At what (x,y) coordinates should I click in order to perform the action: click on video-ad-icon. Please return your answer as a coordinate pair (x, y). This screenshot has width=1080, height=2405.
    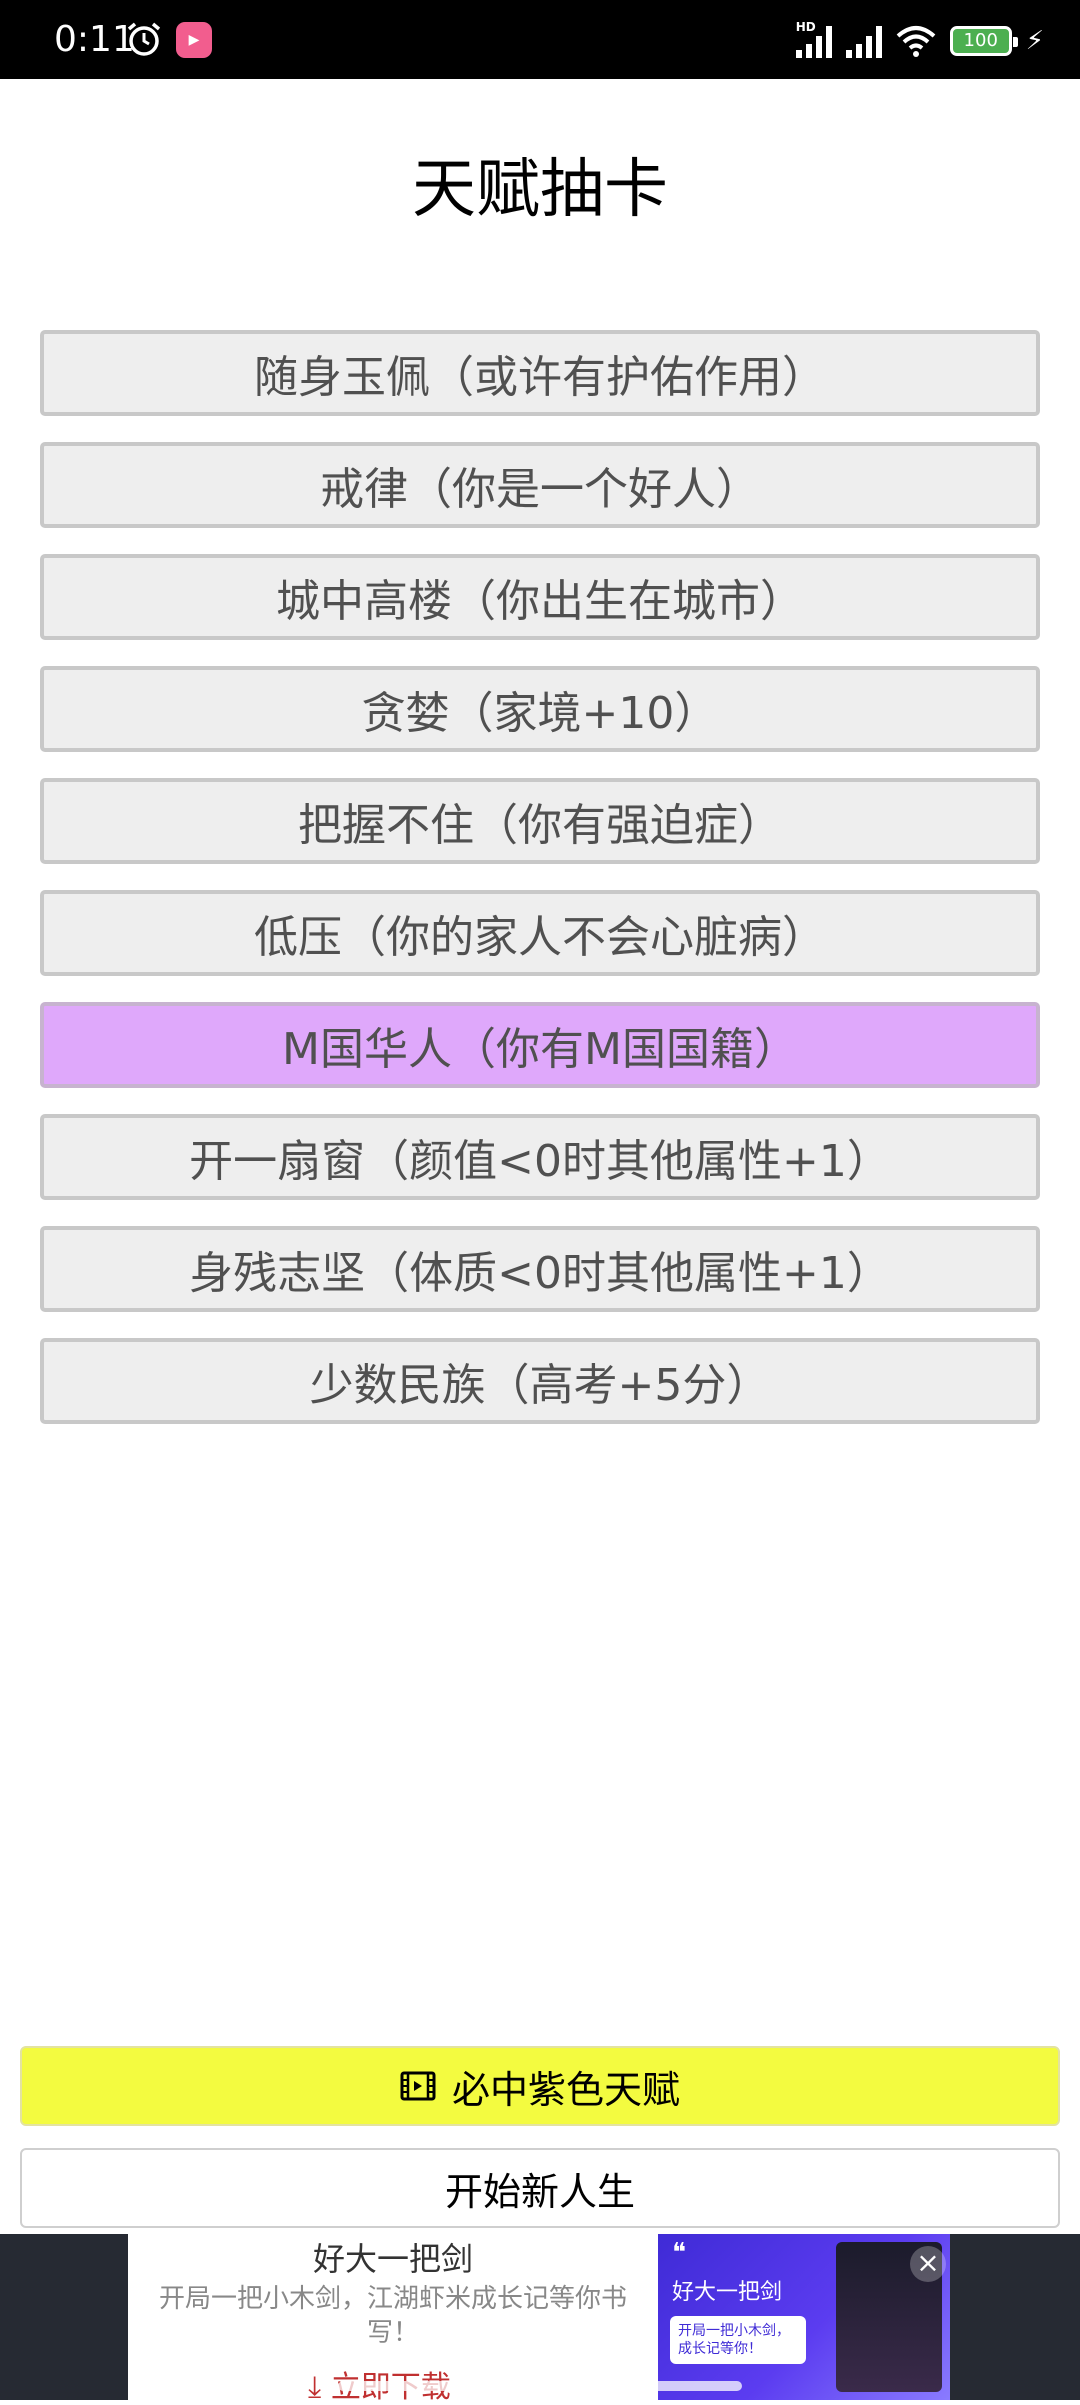
    Looking at the image, I should click on (418, 2086).